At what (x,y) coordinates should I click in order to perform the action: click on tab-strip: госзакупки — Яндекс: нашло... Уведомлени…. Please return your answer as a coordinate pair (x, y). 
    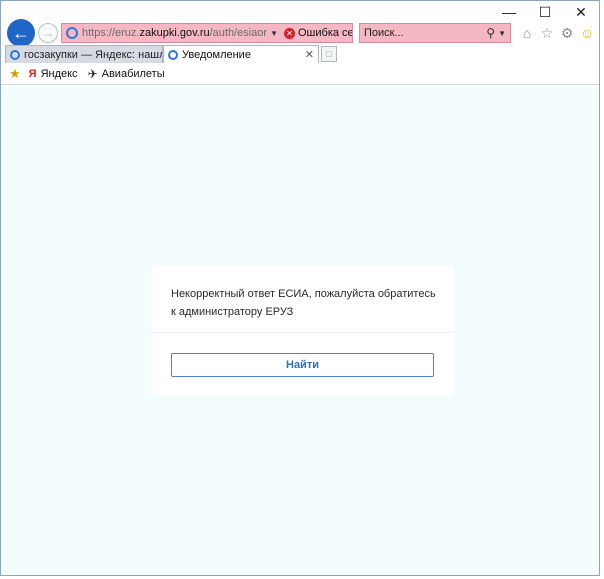
    Looking at the image, I should click on (300, 54).